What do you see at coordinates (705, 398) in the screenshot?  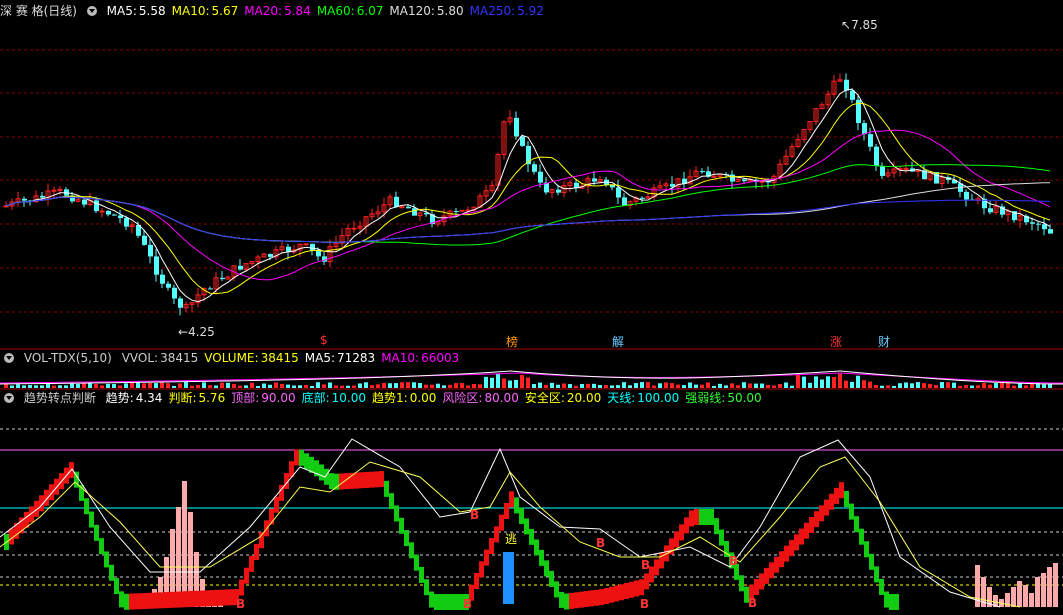 I see `ind-legend-label: 强弱线:` at bounding box center [705, 398].